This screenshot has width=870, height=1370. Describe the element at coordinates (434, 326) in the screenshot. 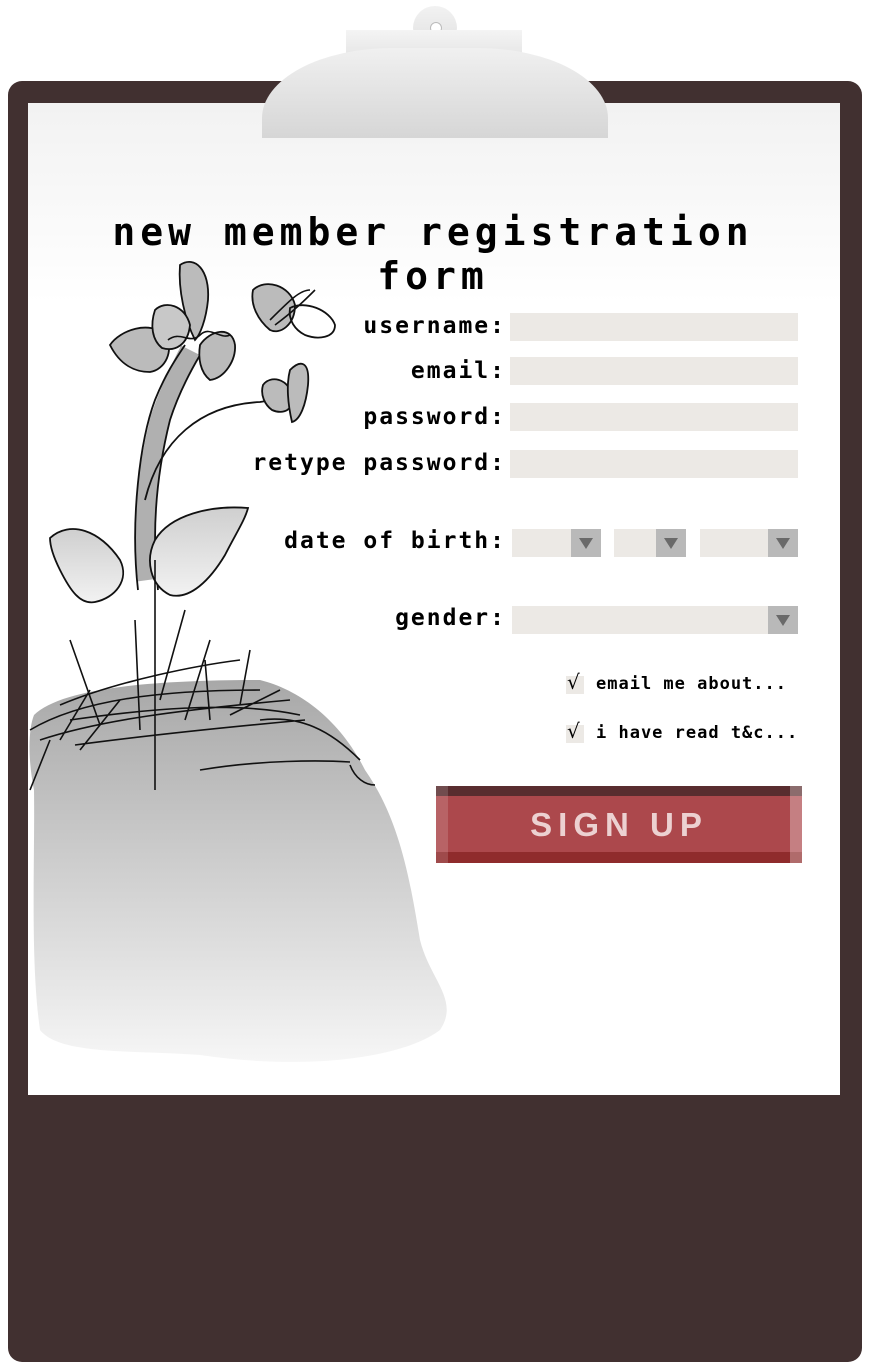

I see `username-label: username:` at that location.